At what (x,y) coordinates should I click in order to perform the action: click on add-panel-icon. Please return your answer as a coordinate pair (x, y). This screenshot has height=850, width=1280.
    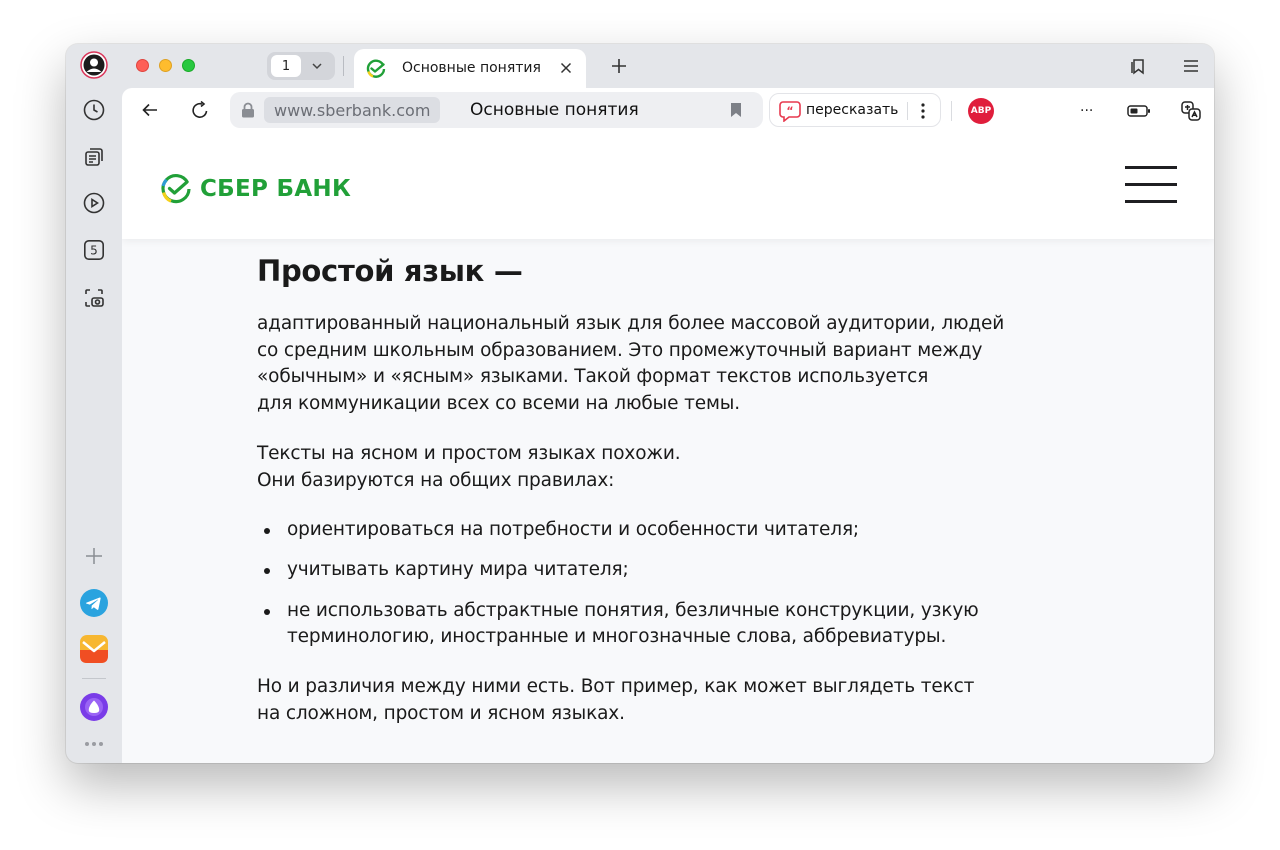
    Looking at the image, I should click on (94, 556).